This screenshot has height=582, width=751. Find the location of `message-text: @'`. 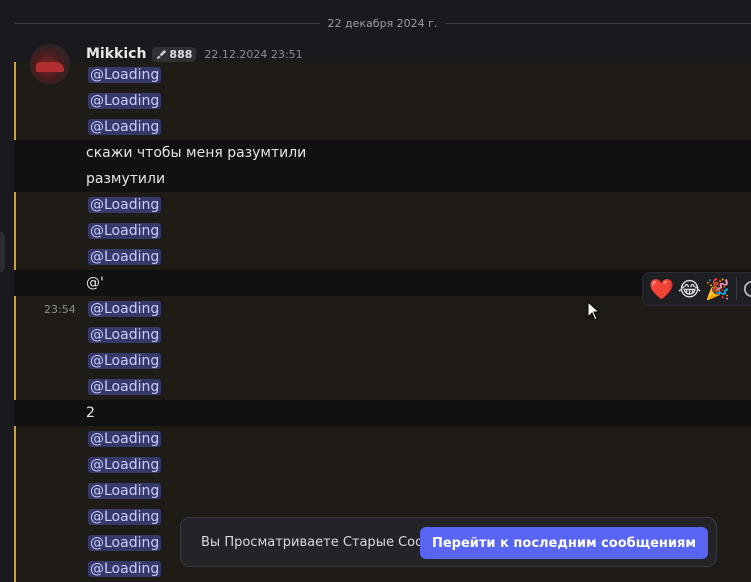

message-text: @' is located at coordinates (95, 283).